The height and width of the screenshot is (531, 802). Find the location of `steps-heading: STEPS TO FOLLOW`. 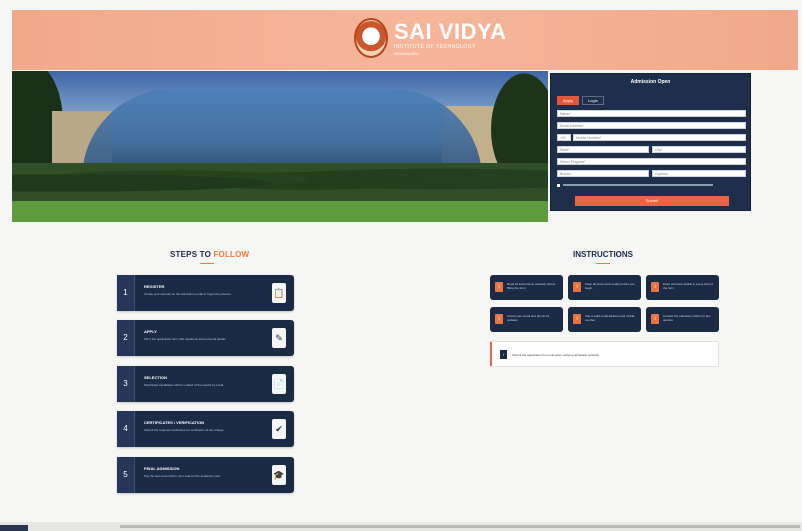

steps-heading: STEPS TO FOLLOW is located at coordinates (209, 254).